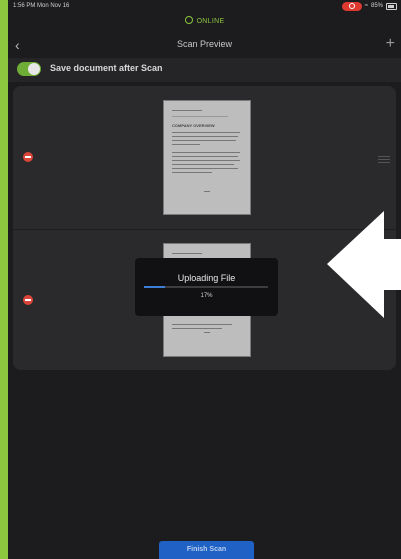 The width and height of the screenshot is (401, 559). I want to click on page-thumbnail: COMPANY OVERVIEW, so click(207, 157).